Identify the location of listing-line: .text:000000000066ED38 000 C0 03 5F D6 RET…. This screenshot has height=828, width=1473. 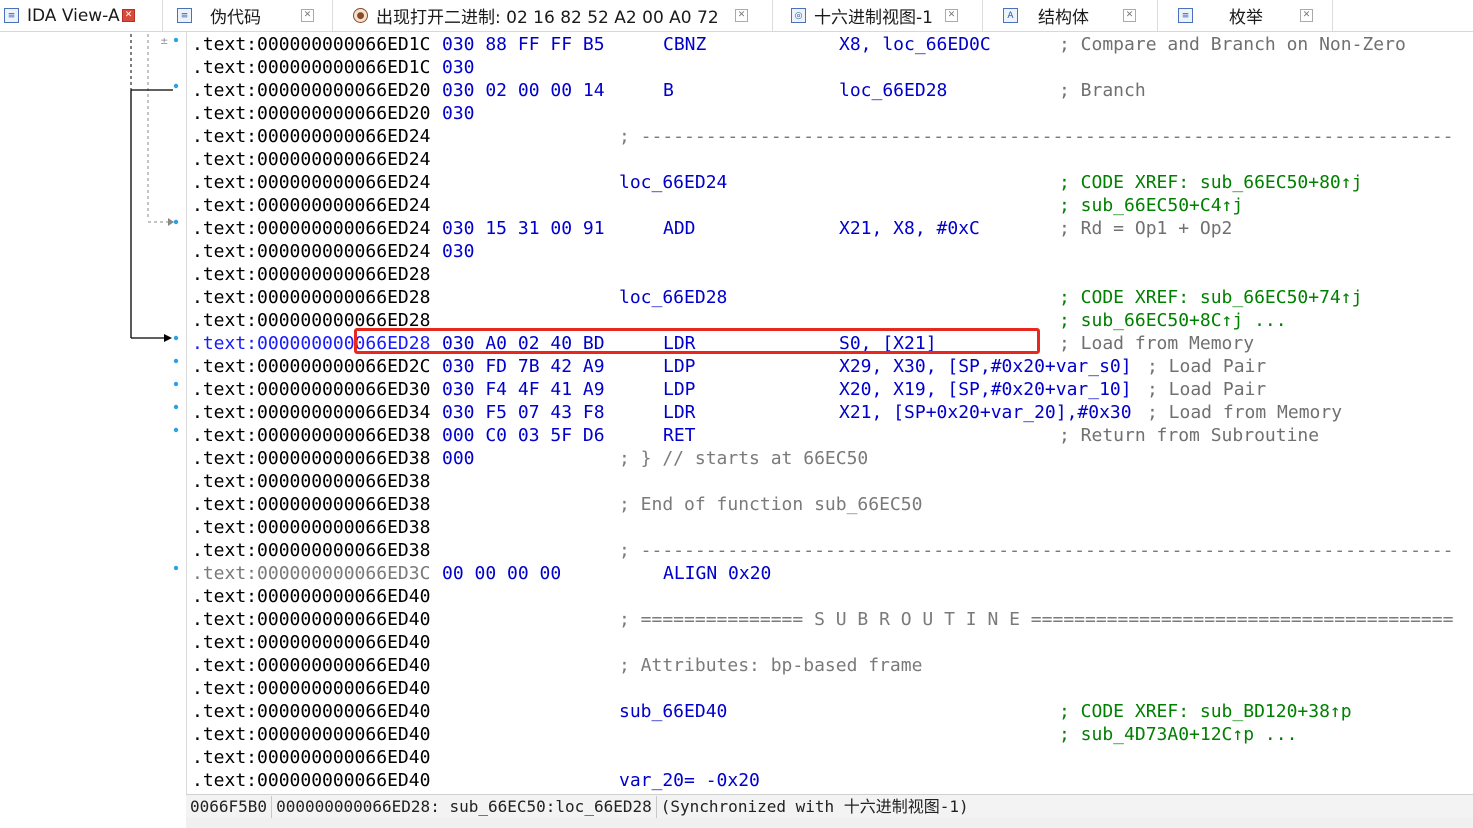
(832, 435).